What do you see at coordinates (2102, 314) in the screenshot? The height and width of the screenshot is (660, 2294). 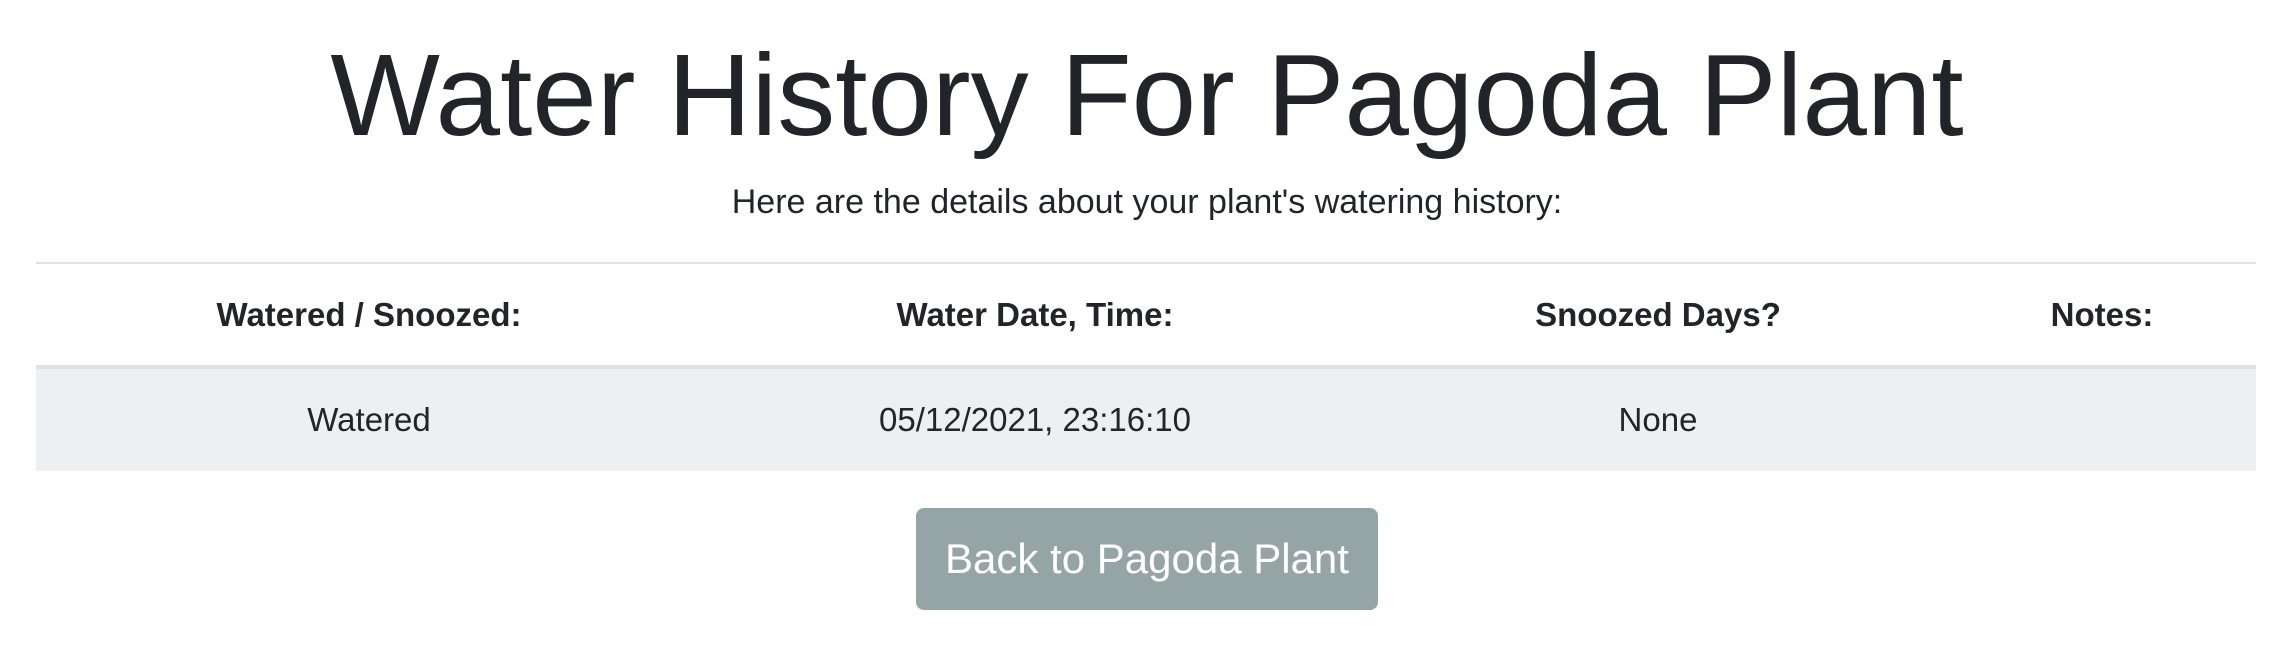 I see `header-notes: Notes:` at bounding box center [2102, 314].